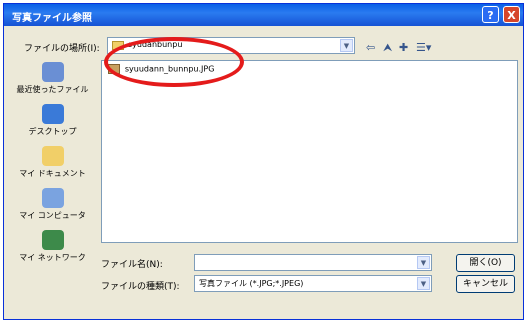  I want to click on place-label: マイ ネットワーク, so click(52, 257).